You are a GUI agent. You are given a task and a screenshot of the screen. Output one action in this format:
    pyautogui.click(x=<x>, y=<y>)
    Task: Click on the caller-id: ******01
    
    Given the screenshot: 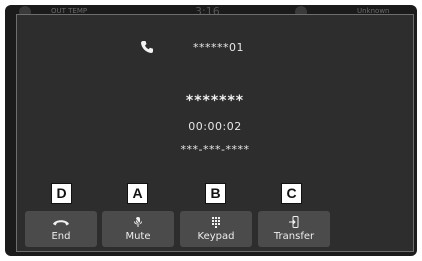 What is the action you would take?
    pyautogui.click(x=218, y=47)
    